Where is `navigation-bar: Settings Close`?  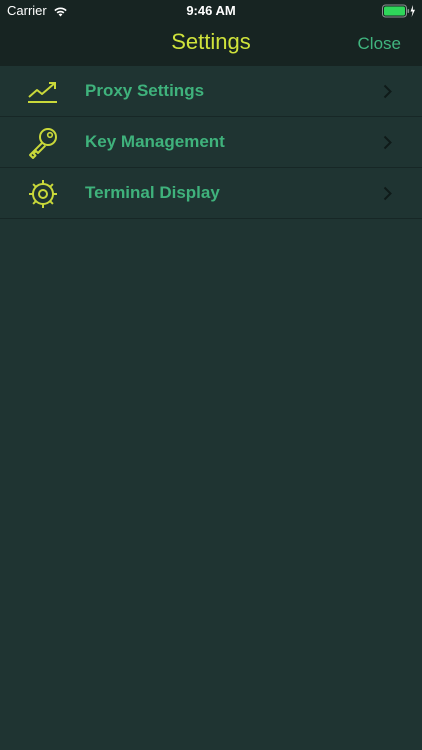
navigation-bar: Settings Close is located at coordinates (211, 44).